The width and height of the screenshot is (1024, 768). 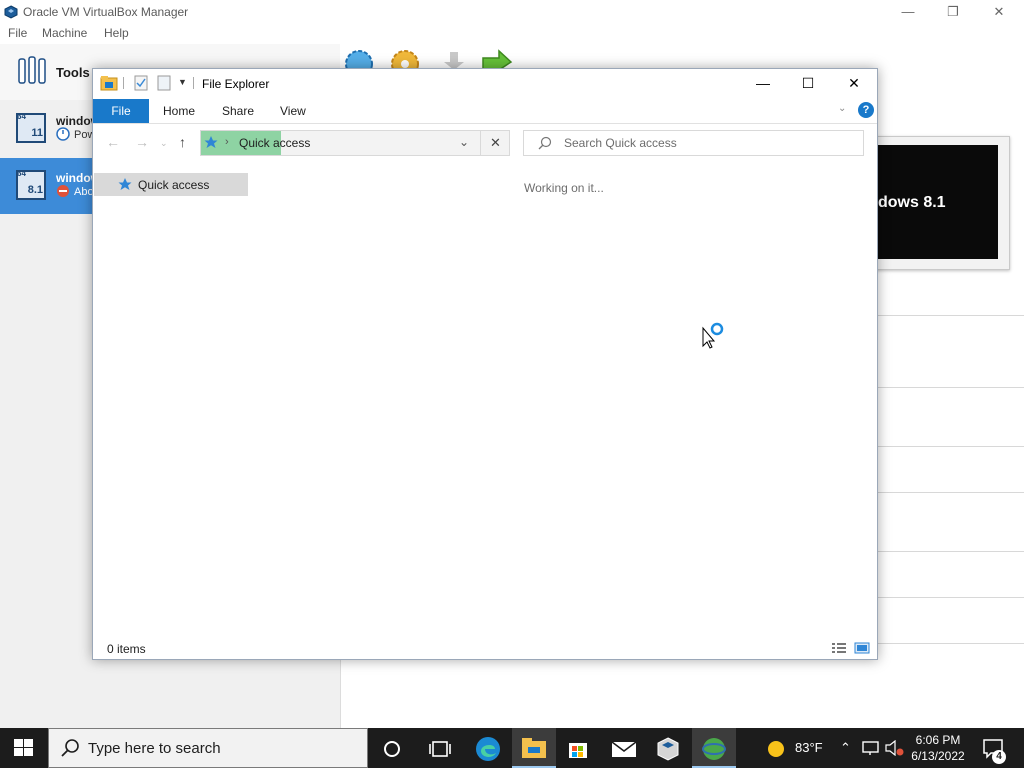 I want to click on volume-muted-icon, so click(x=895, y=748).